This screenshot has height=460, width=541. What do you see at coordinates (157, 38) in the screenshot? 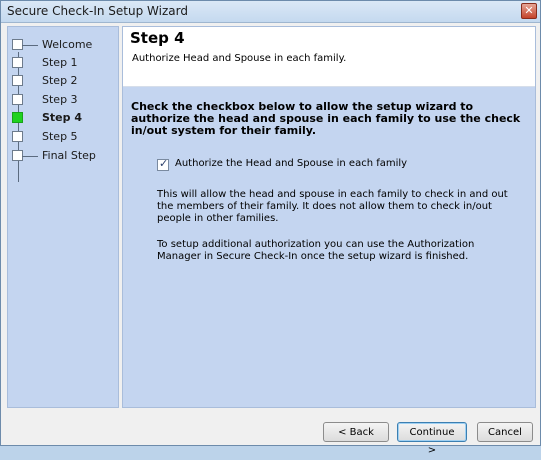
I see `step-title: Step 4` at bounding box center [157, 38].